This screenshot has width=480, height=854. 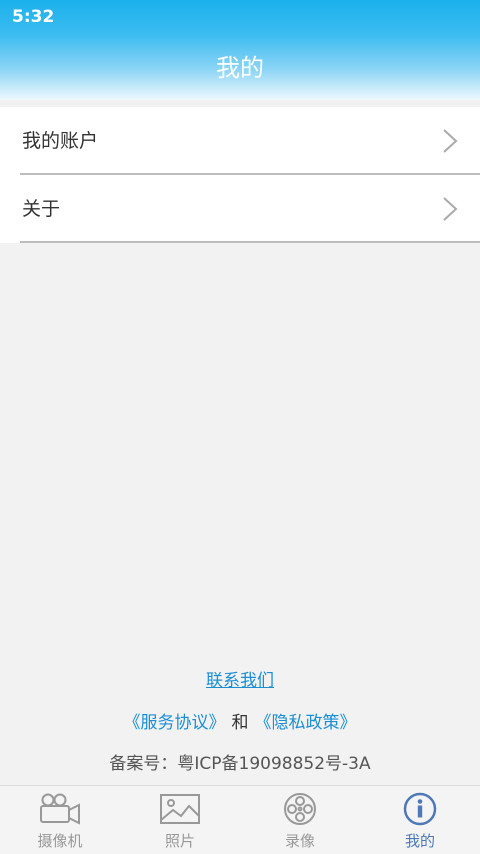 What do you see at coordinates (33, 17) in the screenshot?
I see `status-bar-time: 5:32` at bounding box center [33, 17].